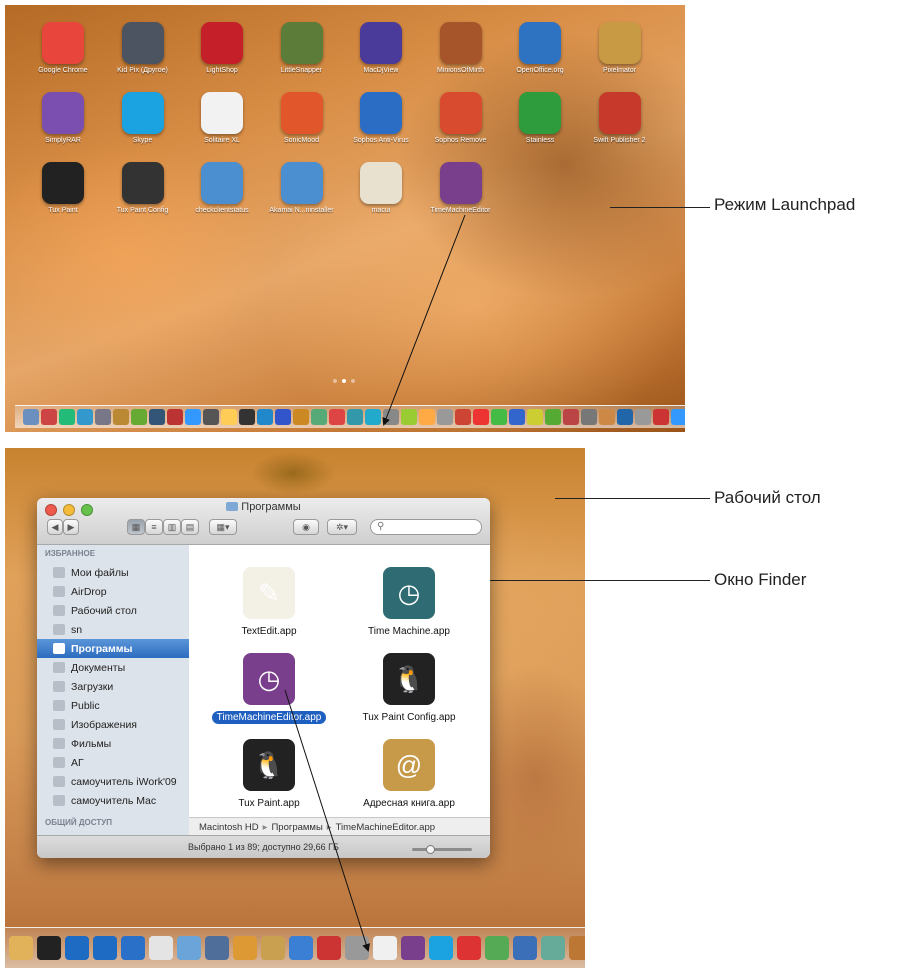 This screenshot has width=897, height=968. What do you see at coordinates (620, 118) in the screenshot?
I see `launchpad-app-swift-publisher-2: Swift Publisher 2` at bounding box center [620, 118].